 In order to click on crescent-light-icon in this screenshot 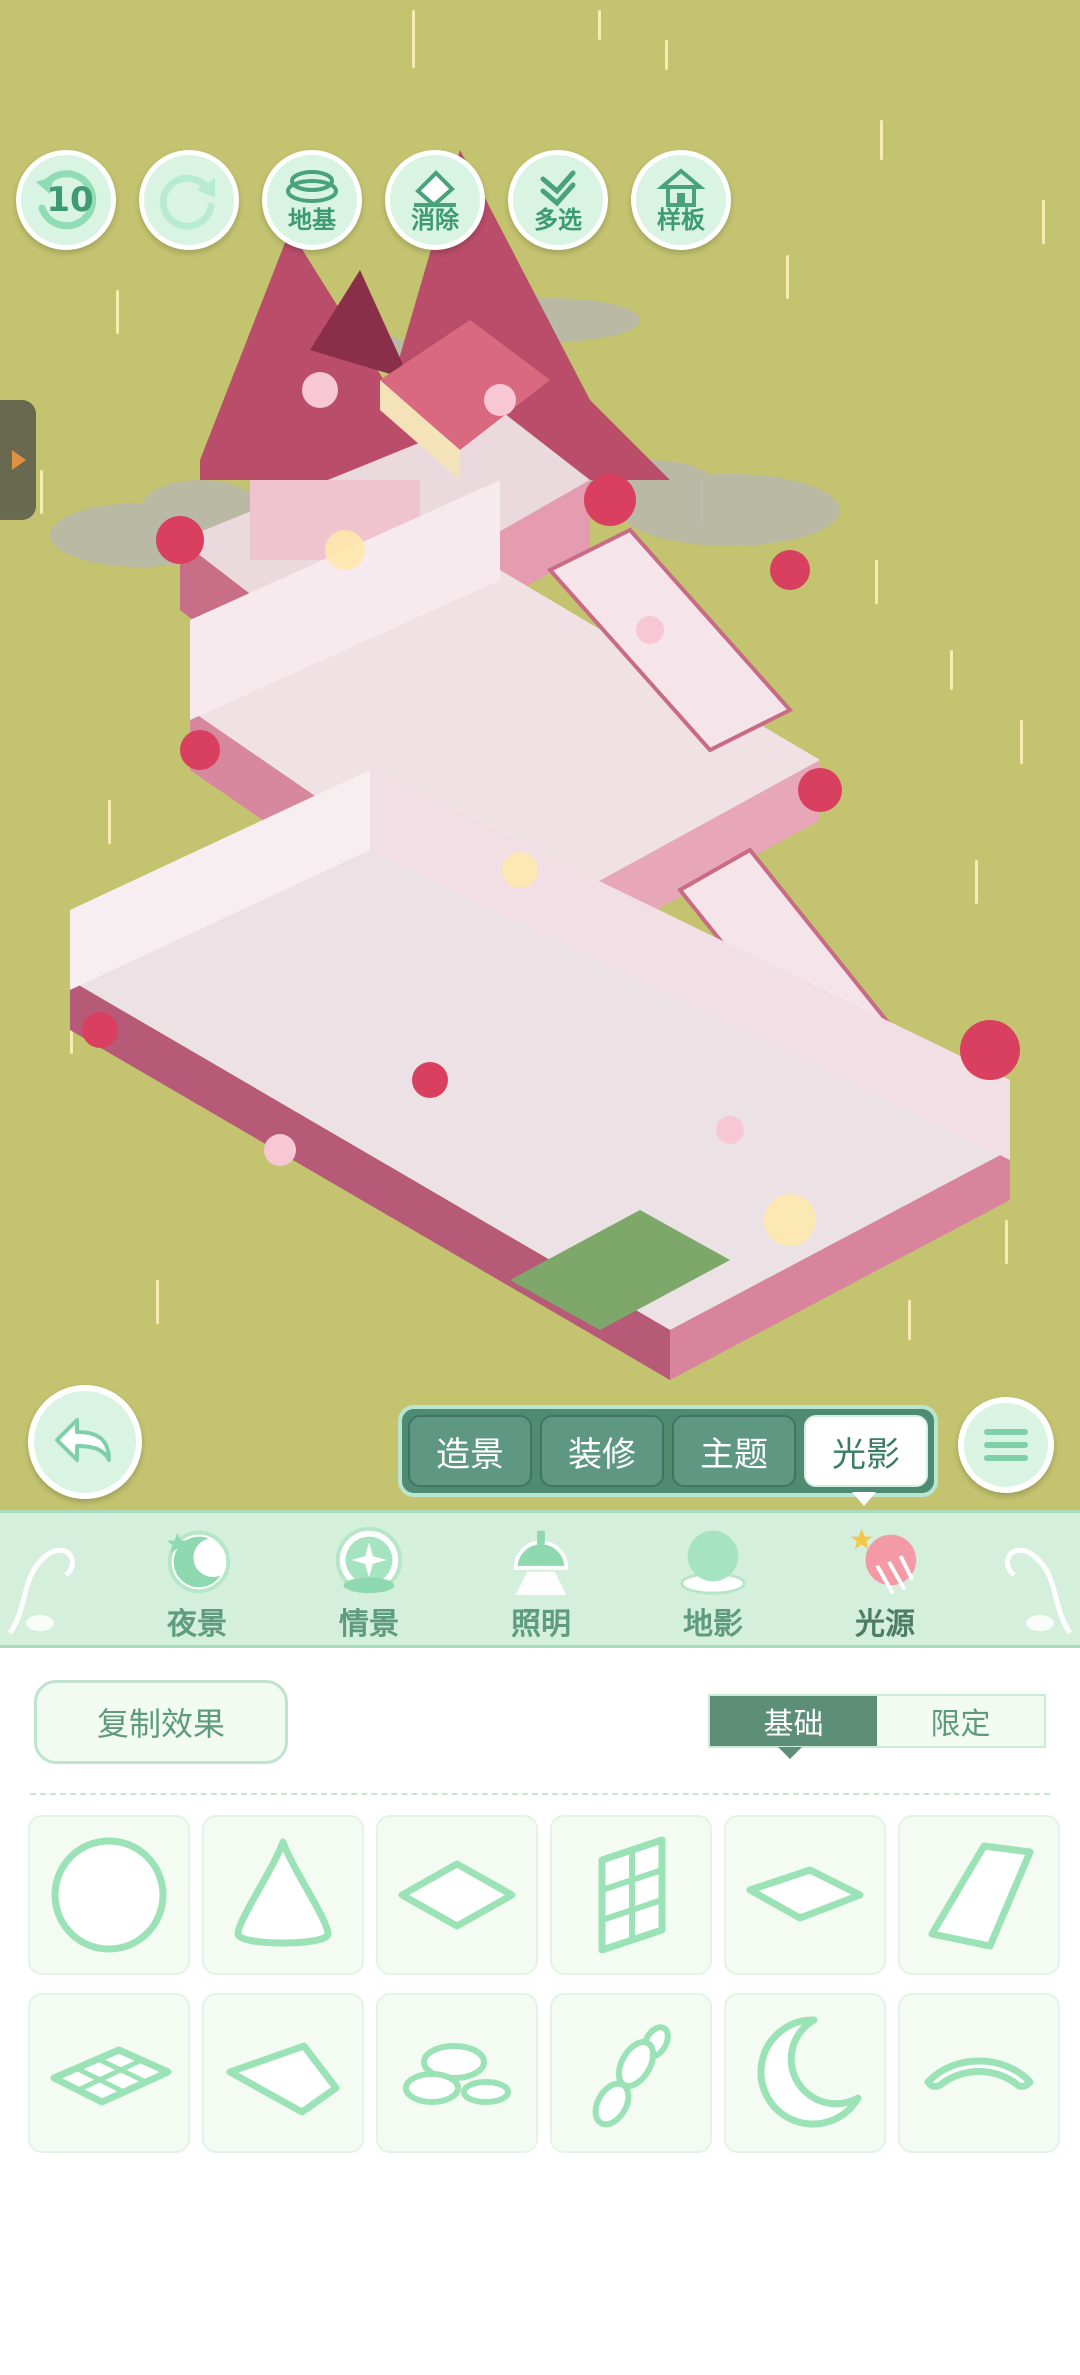, I will do `click(809, 2072)`.